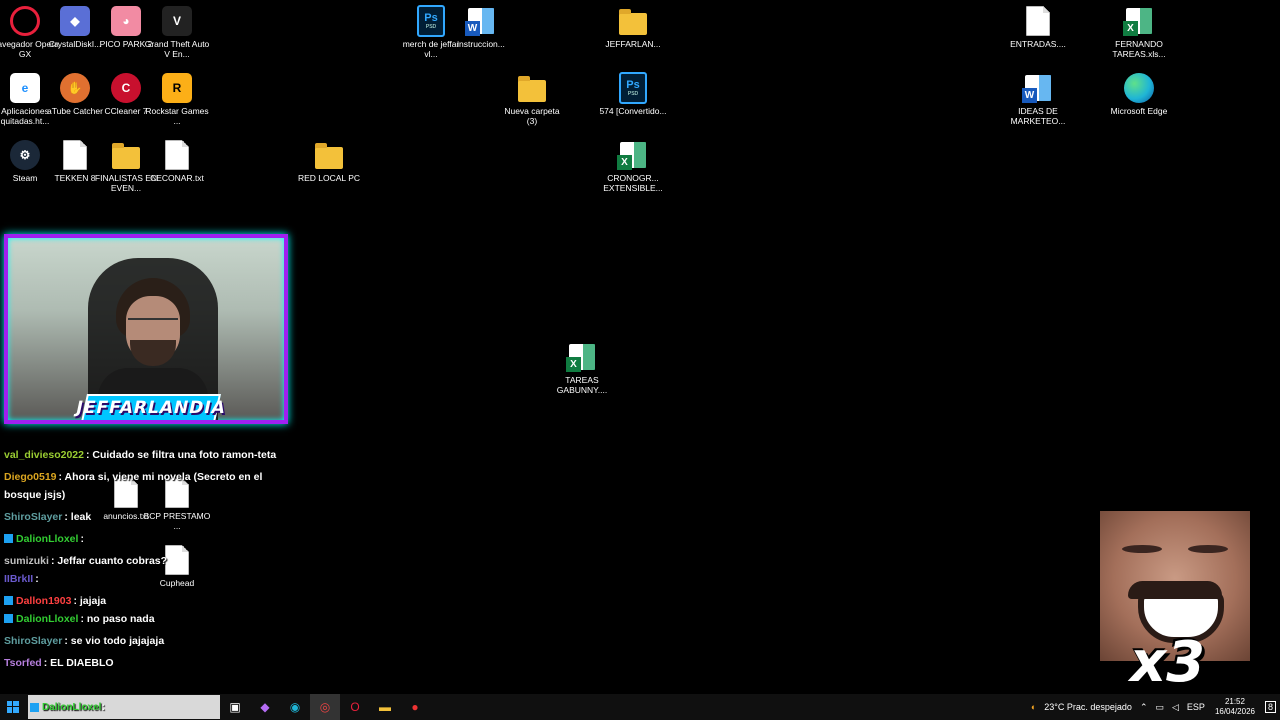 The height and width of the screenshot is (720, 1280). I want to click on streamer, so click(153, 349).